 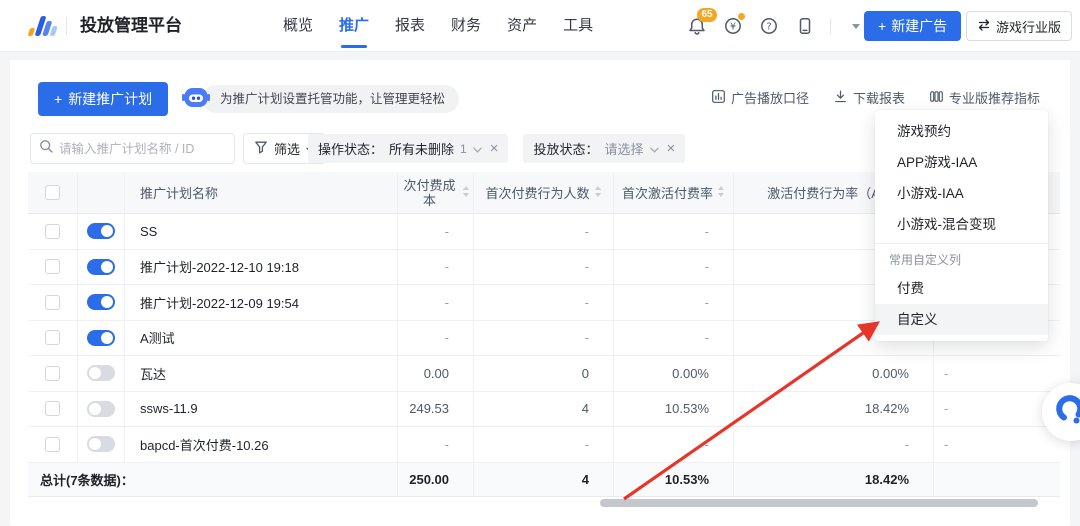 What do you see at coordinates (961, 131) in the screenshot?
I see `dropdown-item-game-reservation: 游戏预约` at bounding box center [961, 131].